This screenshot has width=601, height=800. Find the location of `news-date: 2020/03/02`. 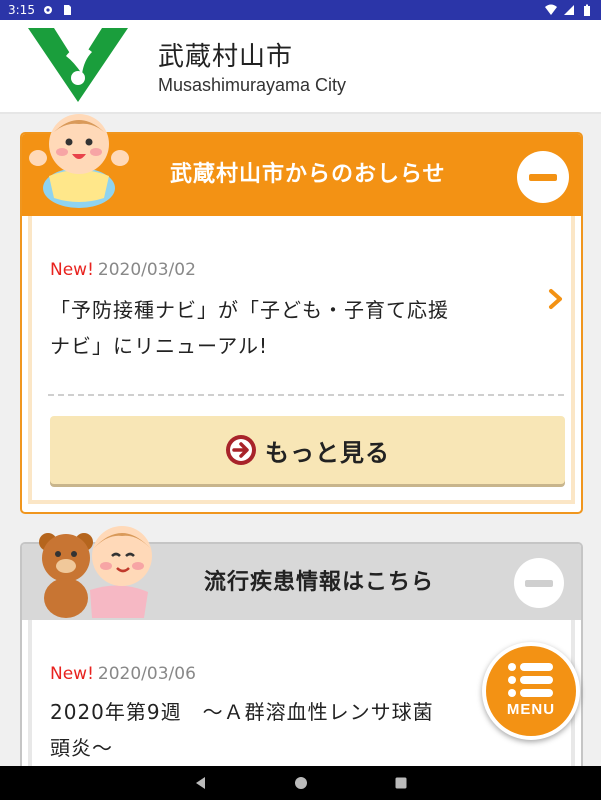

news-date: 2020/03/02 is located at coordinates (146, 270).